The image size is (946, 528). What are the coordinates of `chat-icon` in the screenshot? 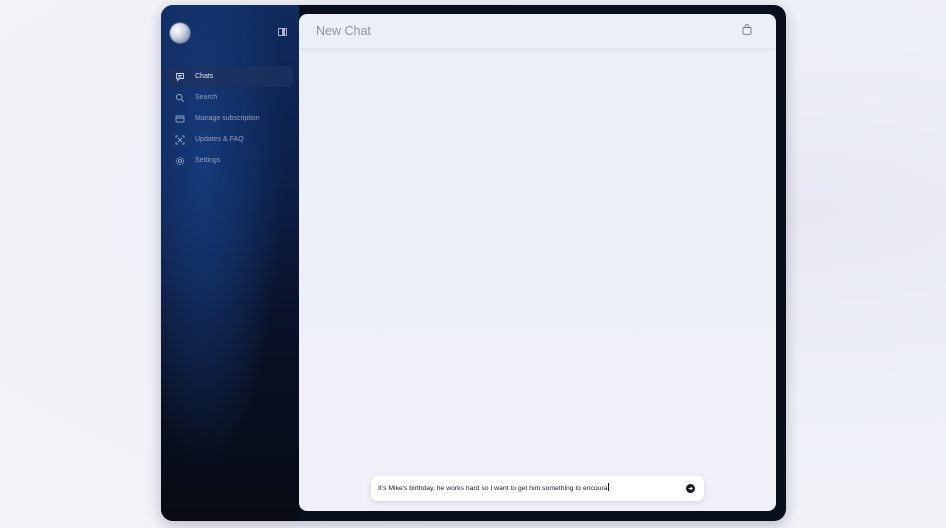 It's located at (180, 77).